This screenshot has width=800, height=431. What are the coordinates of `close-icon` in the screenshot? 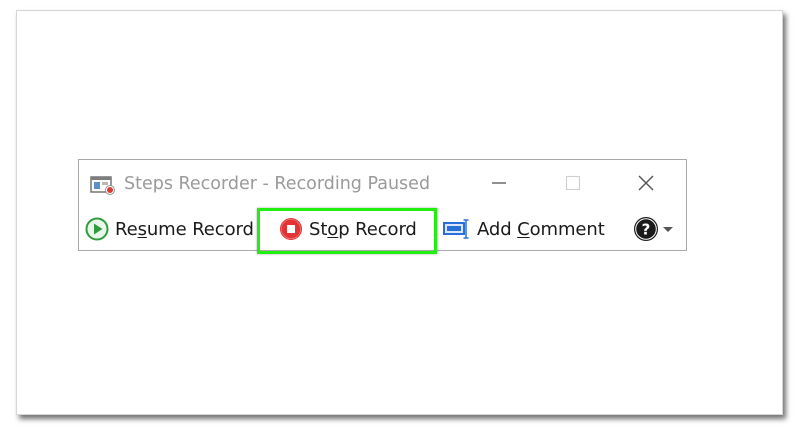 It's located at (646, 183).